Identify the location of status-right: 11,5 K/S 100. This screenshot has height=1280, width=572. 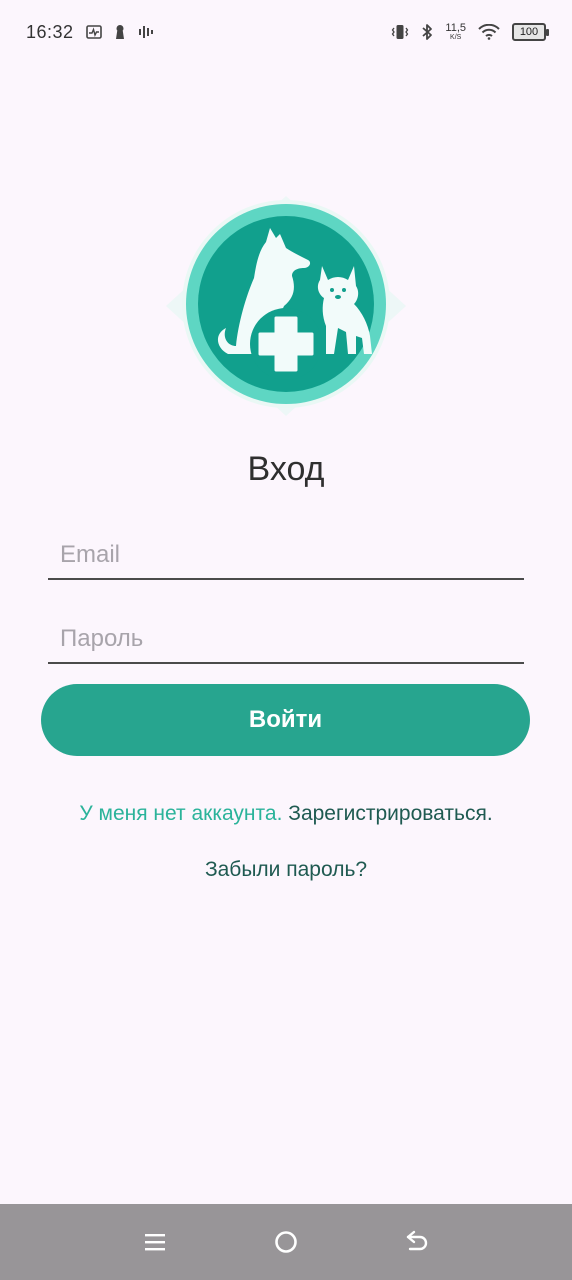
(470, 32).